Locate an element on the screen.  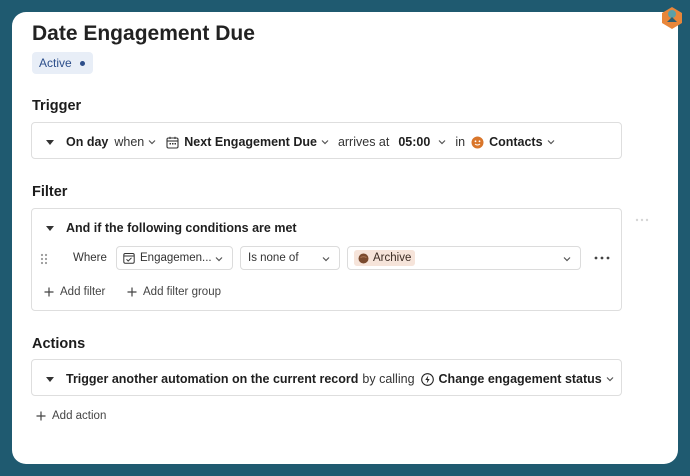
where-label: Where is located at coordinates (90, 258).